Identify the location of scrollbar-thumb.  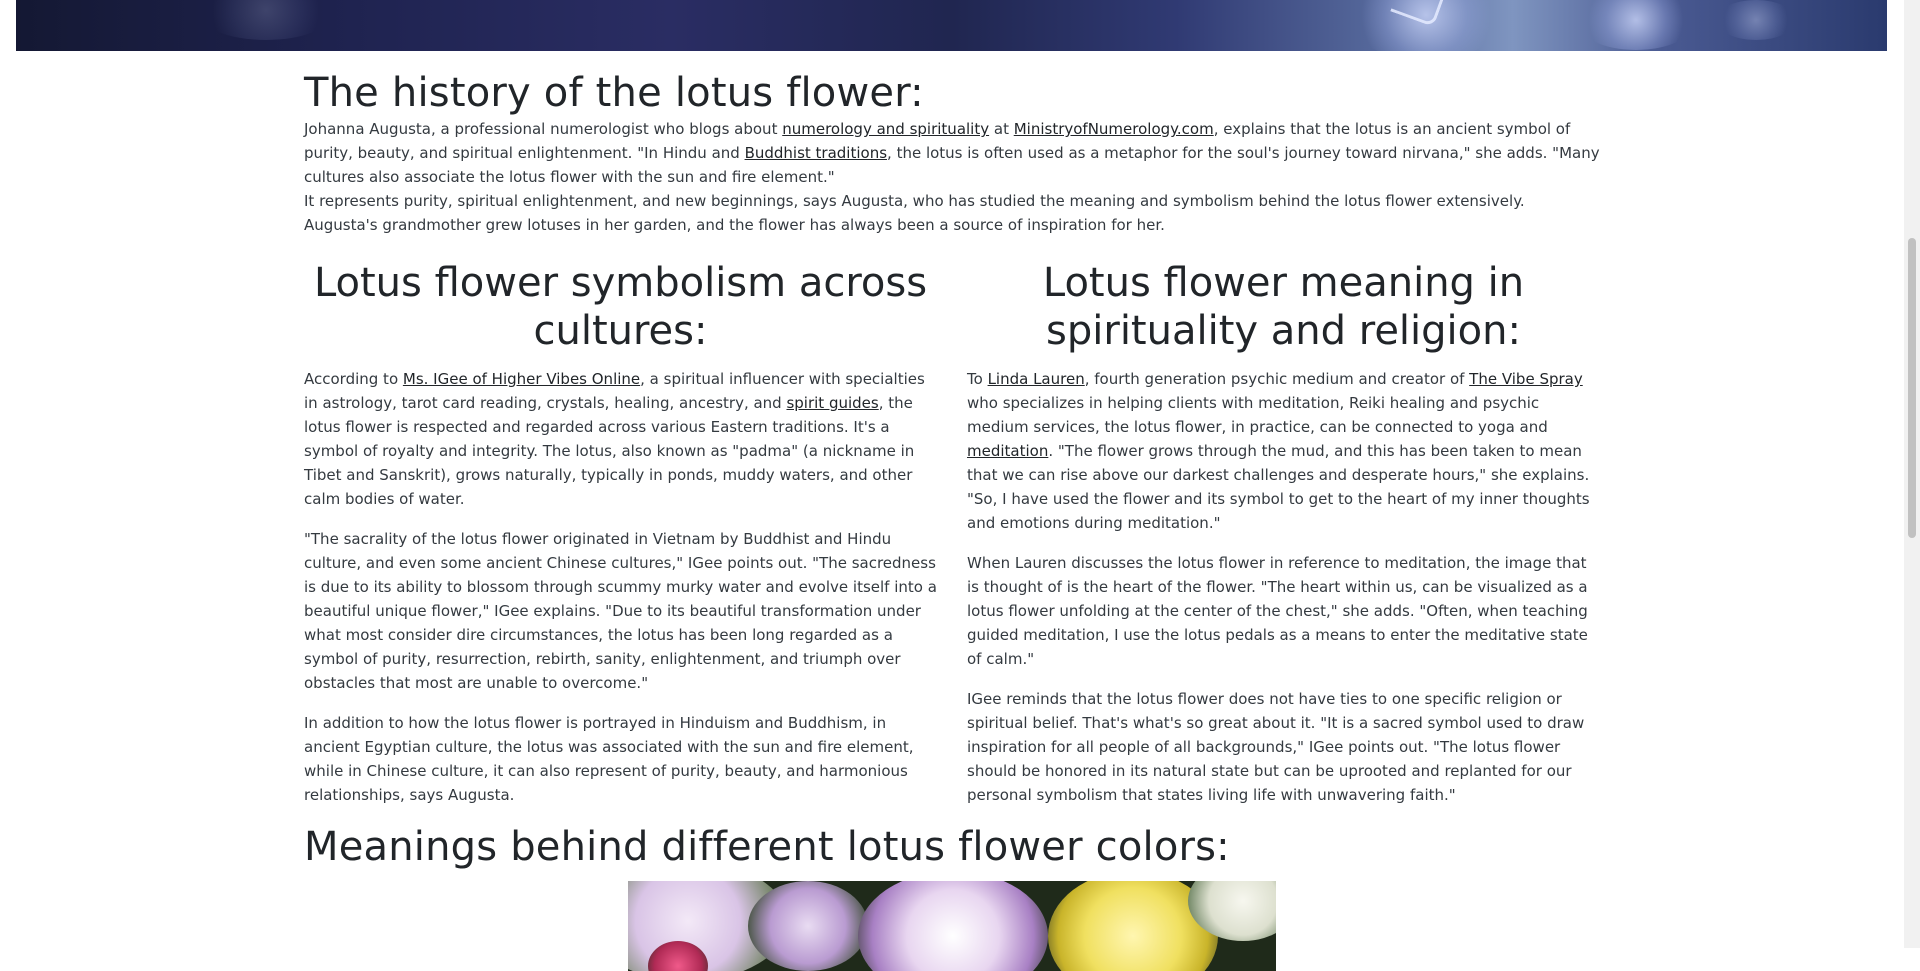
(1912, 388).